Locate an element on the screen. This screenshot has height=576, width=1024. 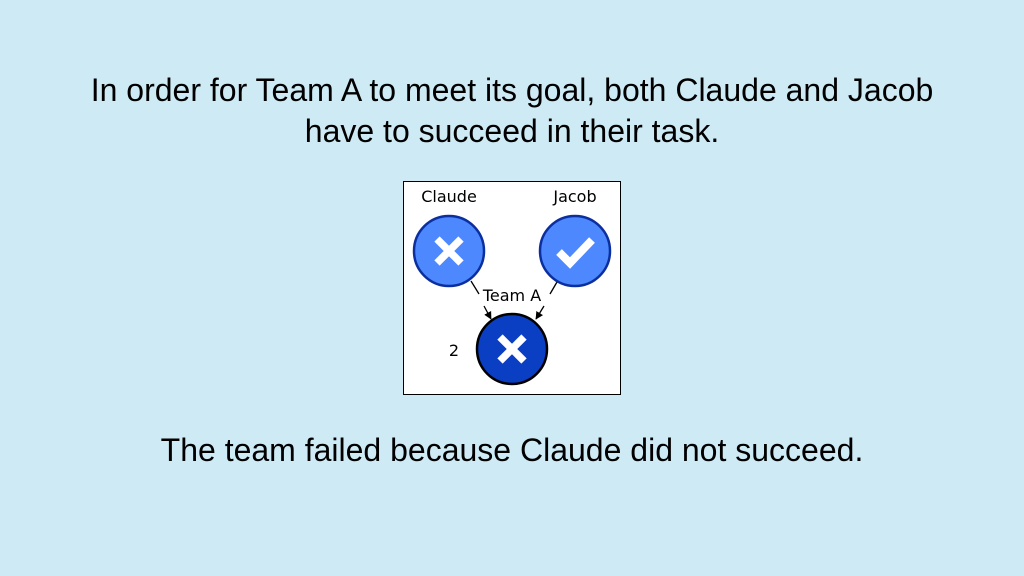
intro-line-2: have to succeed in their task. is located at coordinates (512, 131).